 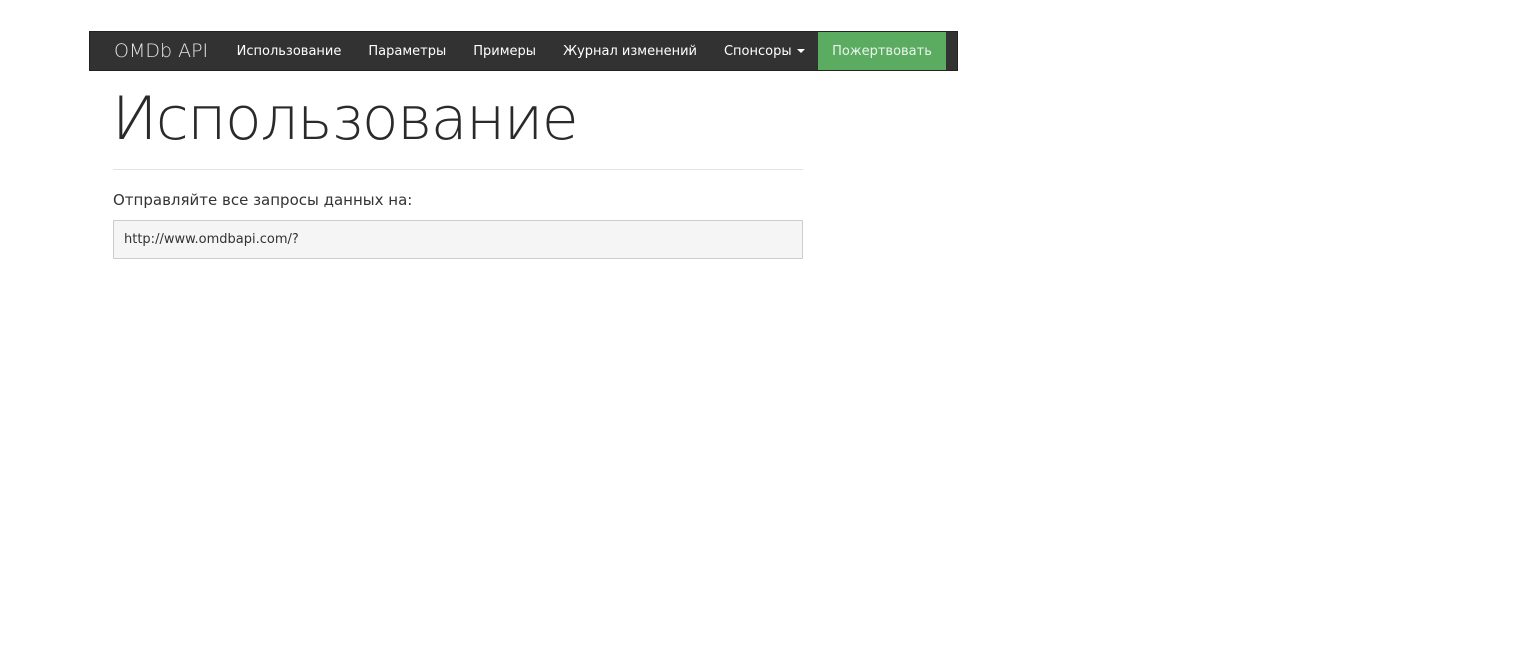 What do you see at coordinates (407, 51) in the screenshot?
I see `nav-item-parameters: Параметры` at bounding box center [407, 51].